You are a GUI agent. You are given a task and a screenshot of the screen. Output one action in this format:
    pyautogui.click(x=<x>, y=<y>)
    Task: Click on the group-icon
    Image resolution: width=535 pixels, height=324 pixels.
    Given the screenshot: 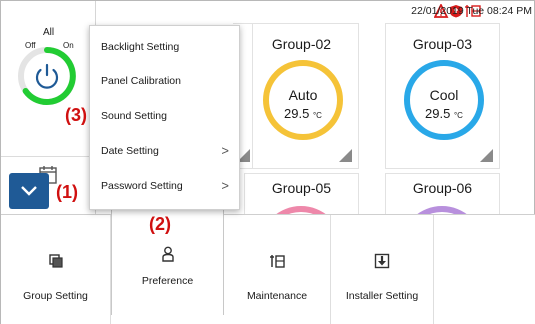 What is the action you would take?
    pyautogui.click(x=55, y=261)
    